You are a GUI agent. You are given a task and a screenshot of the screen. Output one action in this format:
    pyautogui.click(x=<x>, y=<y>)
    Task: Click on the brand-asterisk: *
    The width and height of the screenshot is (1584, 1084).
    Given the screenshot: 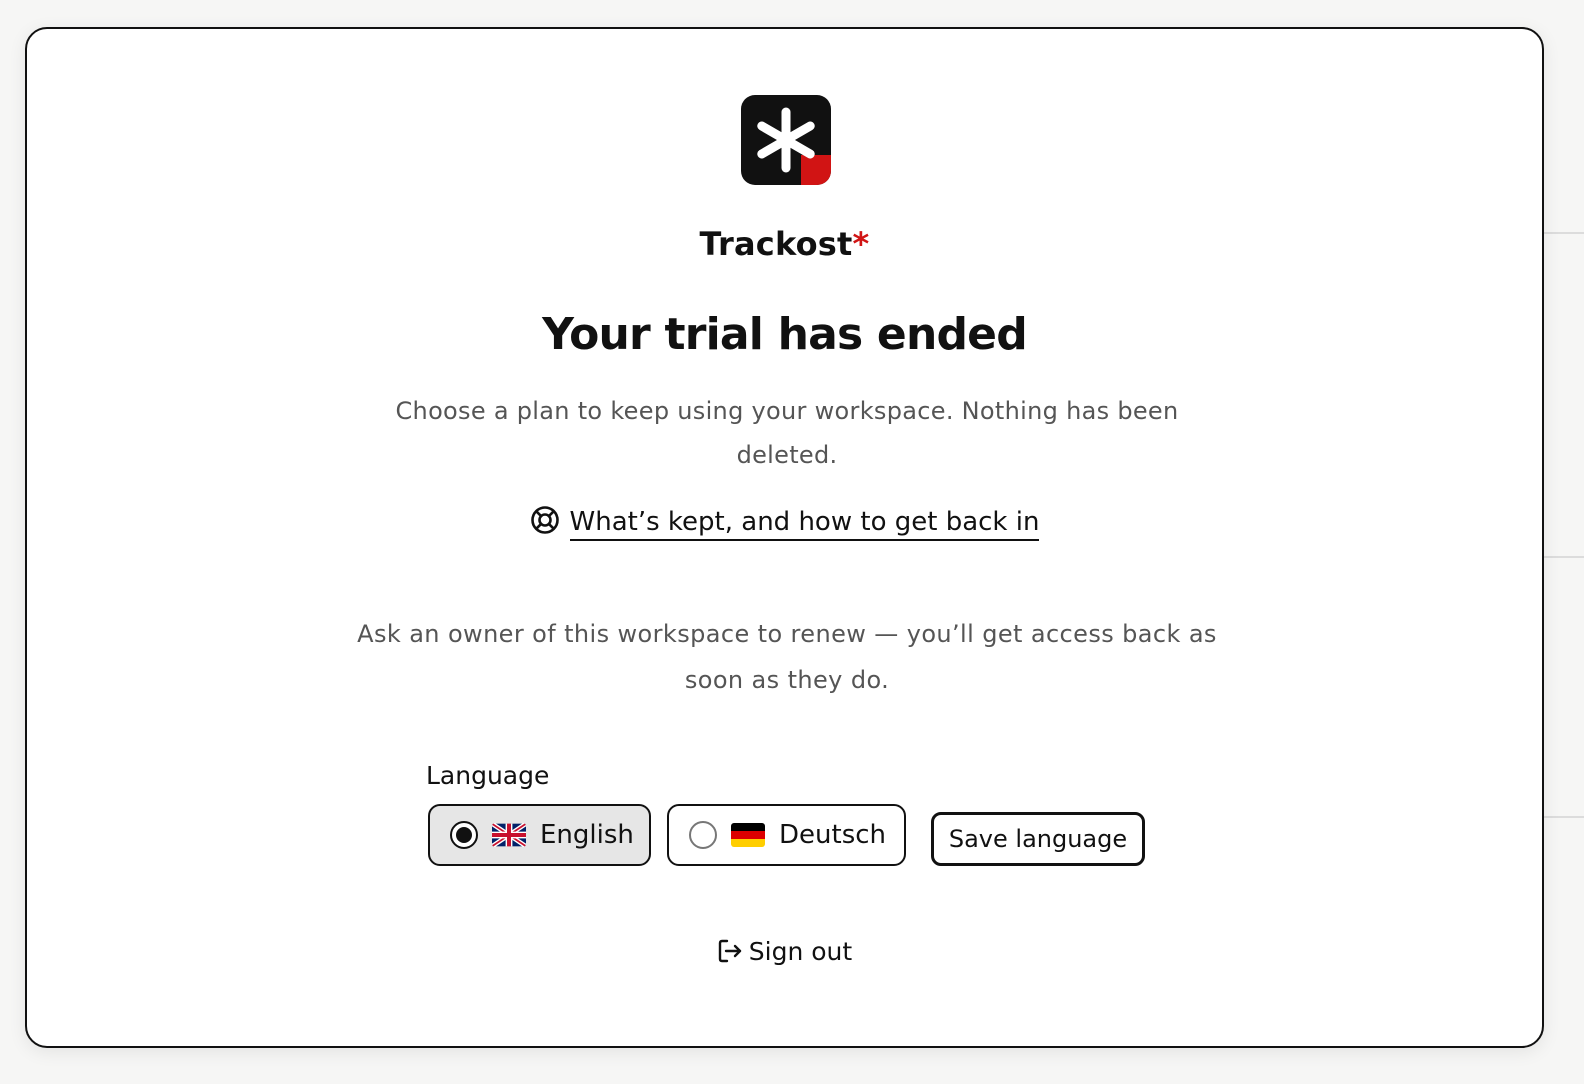 What is the action you would take?
    pyautogui.click(x=861, y=244)
    